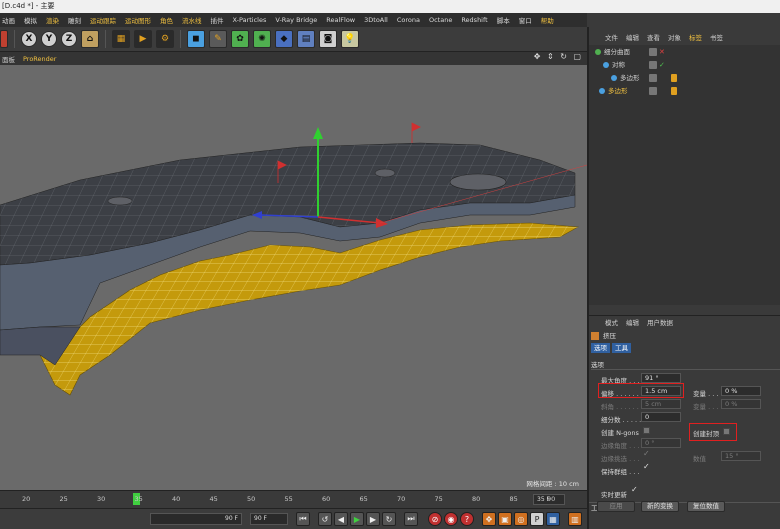 This screenshot has width=780, height=529. Describe the element at coordinates (653, 37) in the screenshot. I see `object-manager-tab: 查看` at that location.